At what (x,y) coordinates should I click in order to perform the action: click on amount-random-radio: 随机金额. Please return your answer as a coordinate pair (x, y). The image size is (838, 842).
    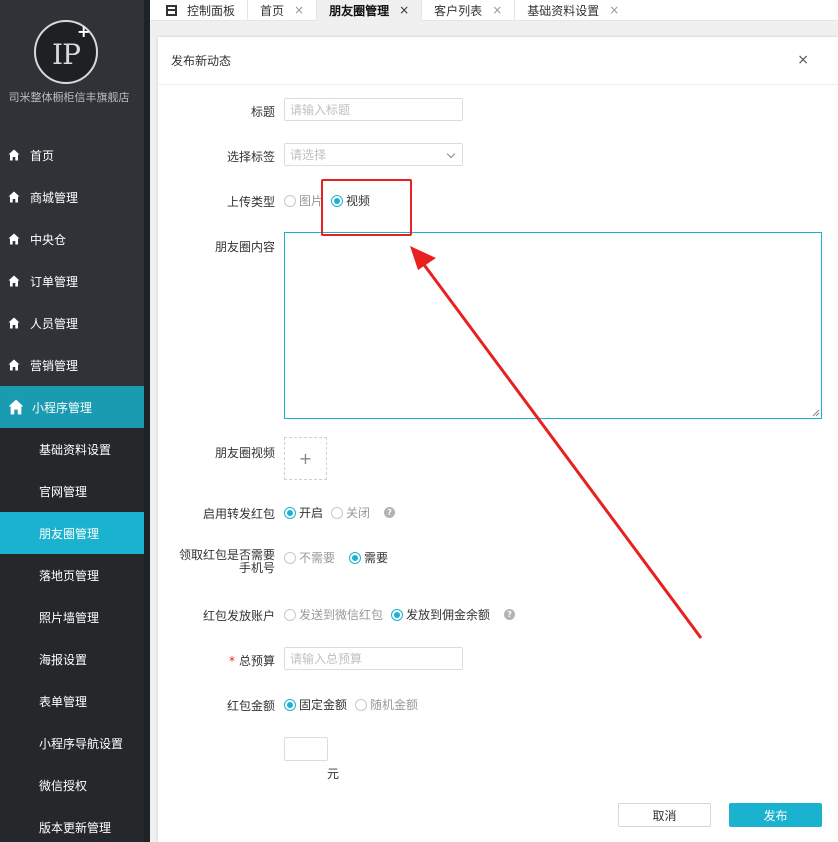
    Looking at the image, I should click on (386, 704).